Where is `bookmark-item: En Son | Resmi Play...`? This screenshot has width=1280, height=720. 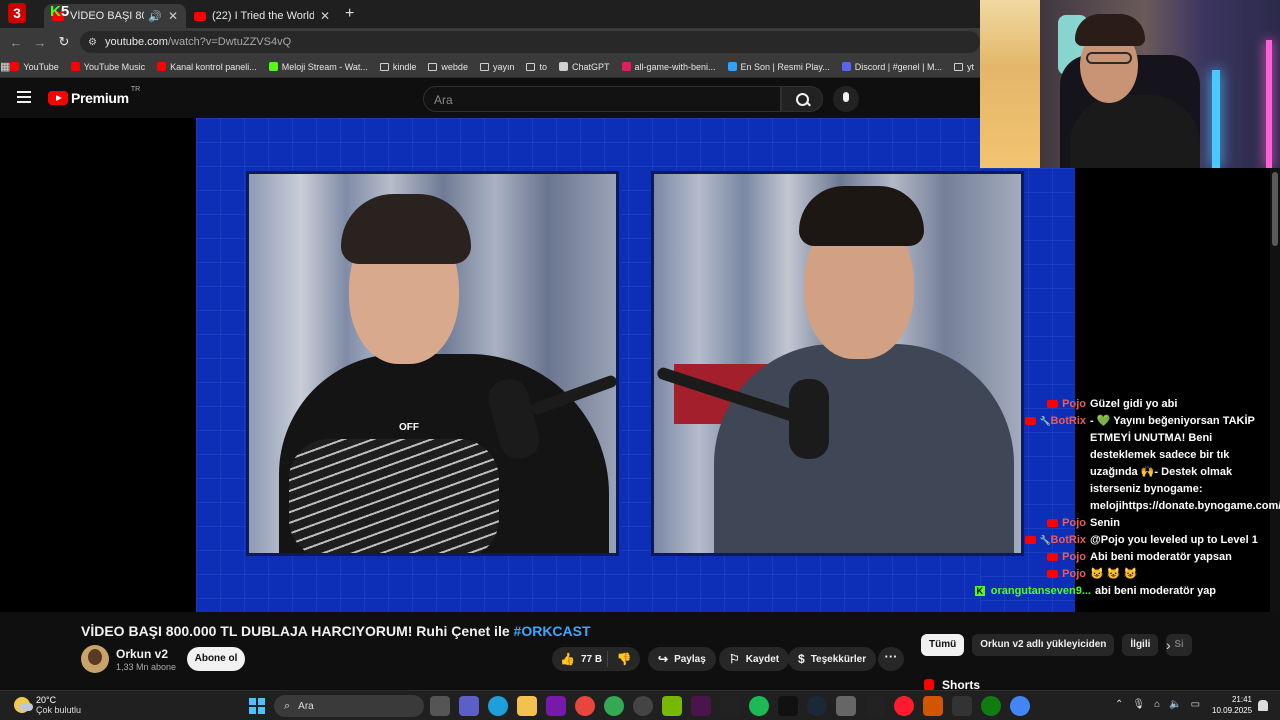
bookmark-item: En Son | Resmi Play... is located at coordinates (778, 67).